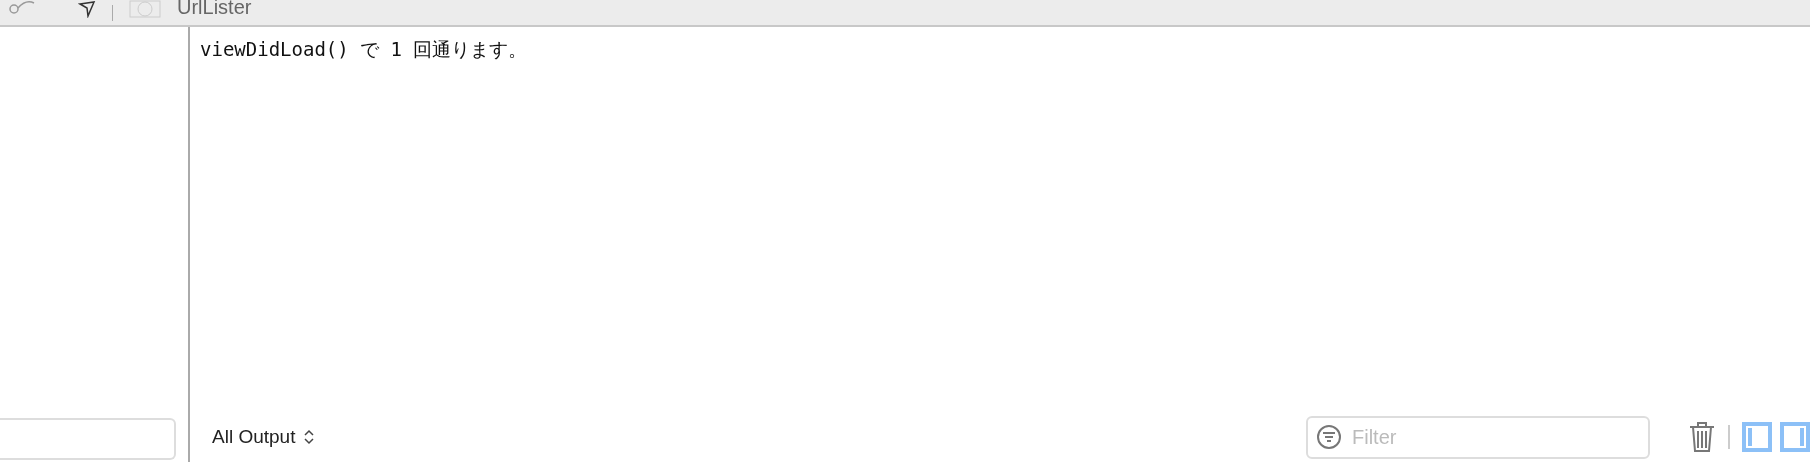 Image resolution: width=1810 pixels, height=462 pixels. Describe the element at coordinates (1757, 437) in the screenshot. I see `left-panel-toggle` at that location.